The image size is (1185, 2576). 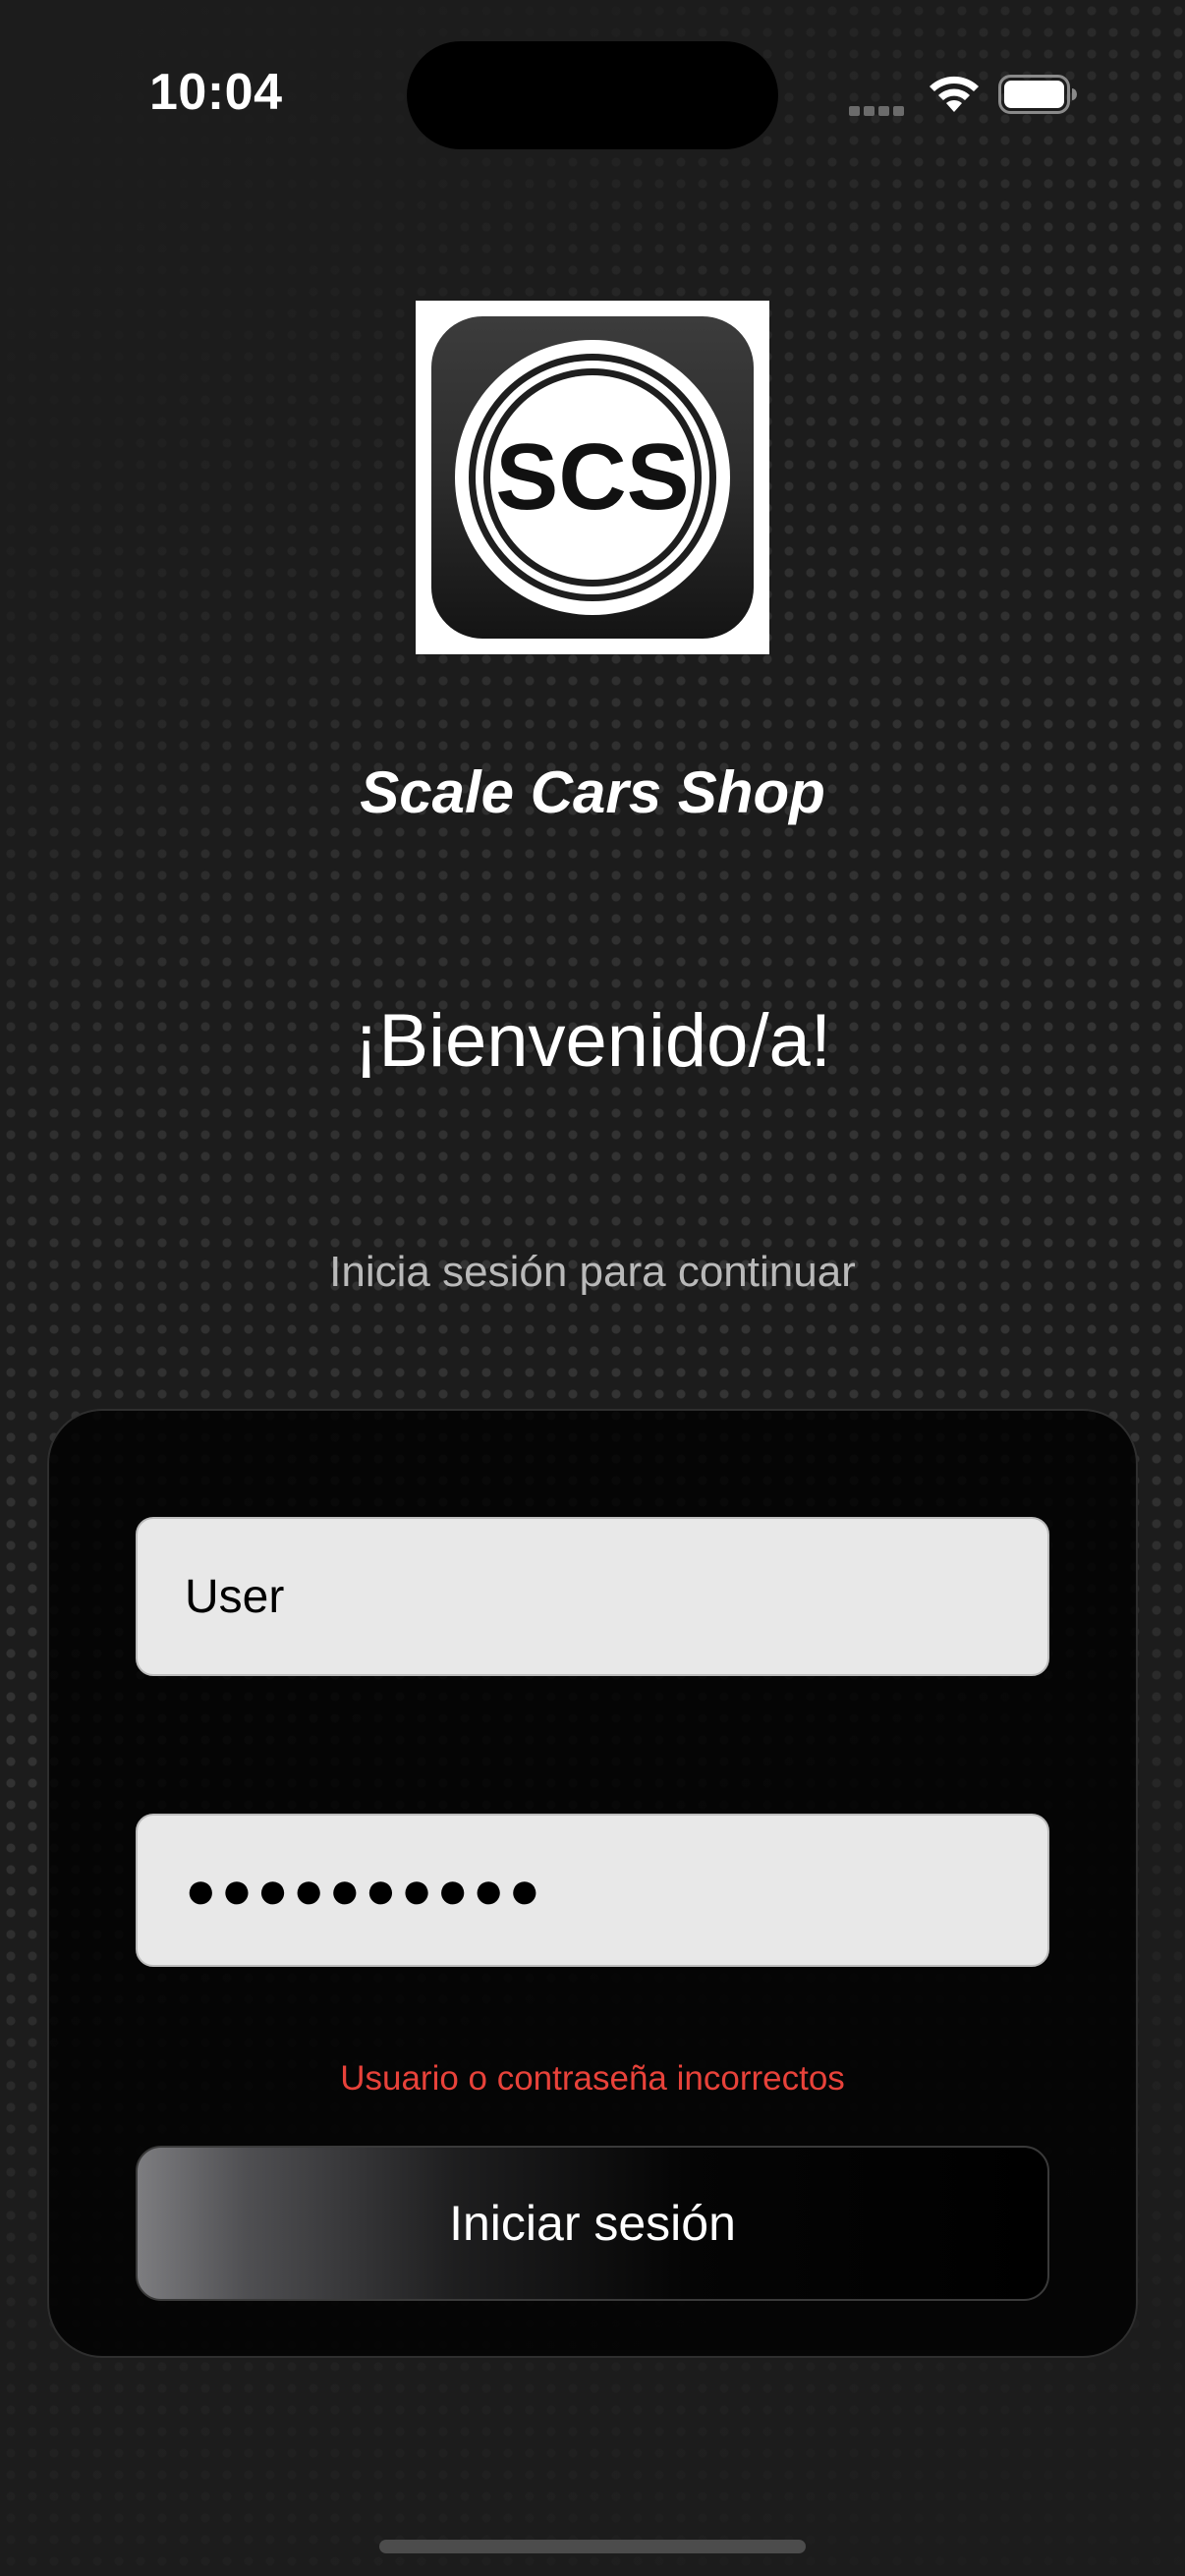 I want to click on app-name: Scale Cars Shop, so click(x=592, y=792).